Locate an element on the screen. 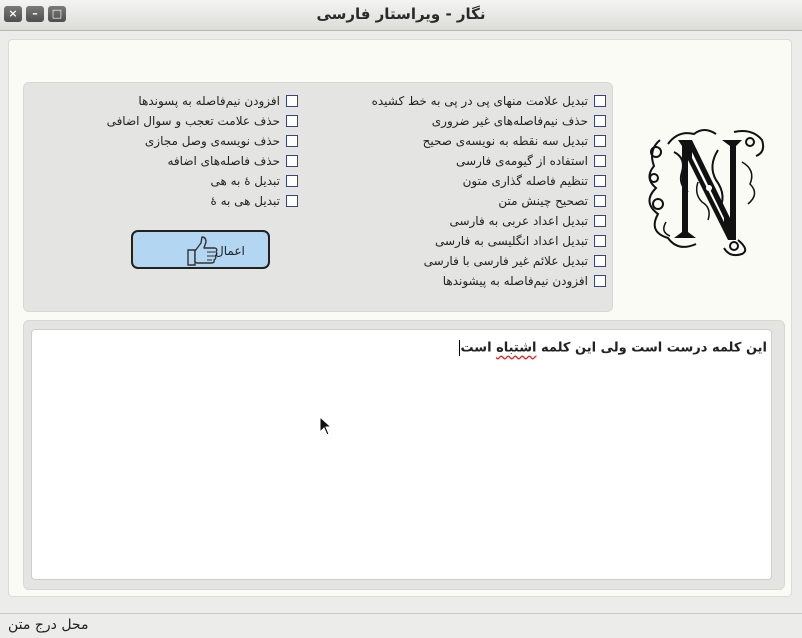 Image resolution: width=802 pixels, height=638 pixels. option-suffix-zwnj: افزودن نیم‌فاصله به پسوندها is located at coordinates (202, 101).